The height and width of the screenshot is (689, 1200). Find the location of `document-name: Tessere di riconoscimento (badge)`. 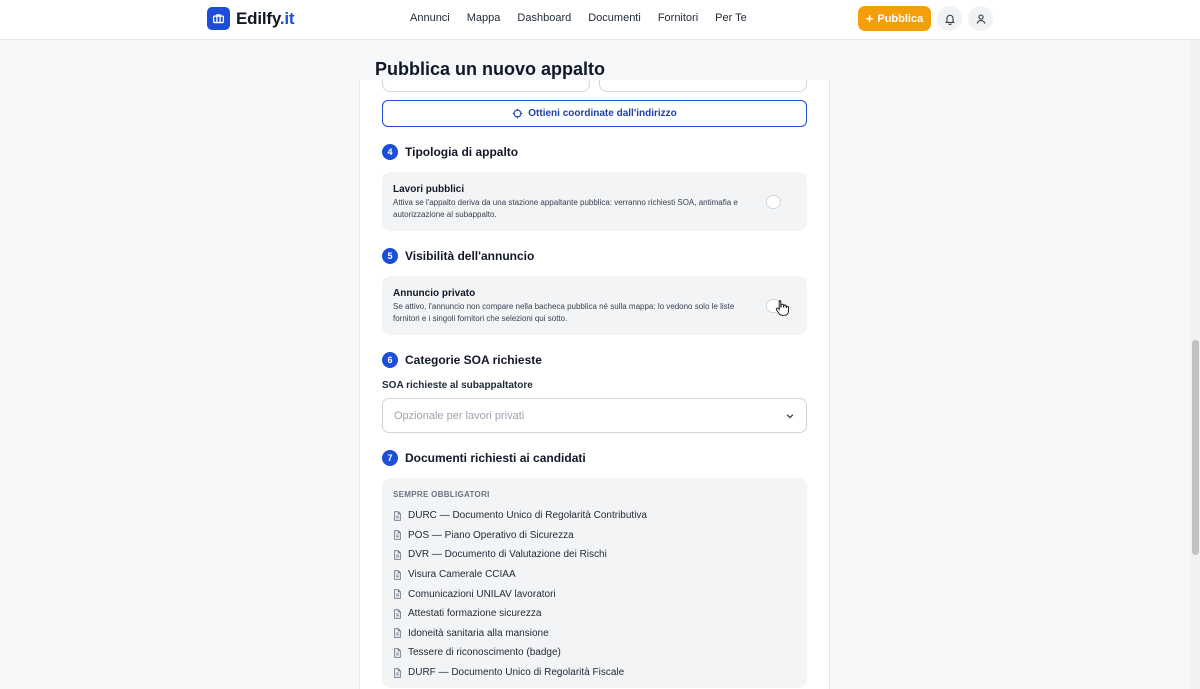

document-name: Tessere di riconoscimento (badge) is located at coordinates (484, 653).